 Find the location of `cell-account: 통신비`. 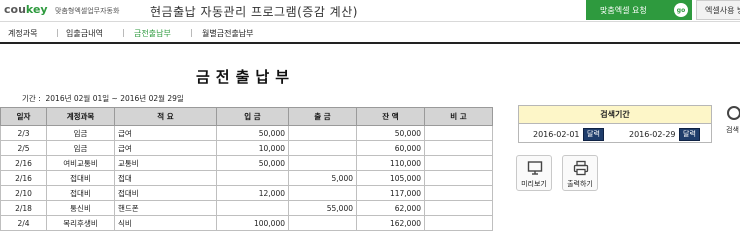

cell-account: 통신비 is located at coordinates (80, 208).